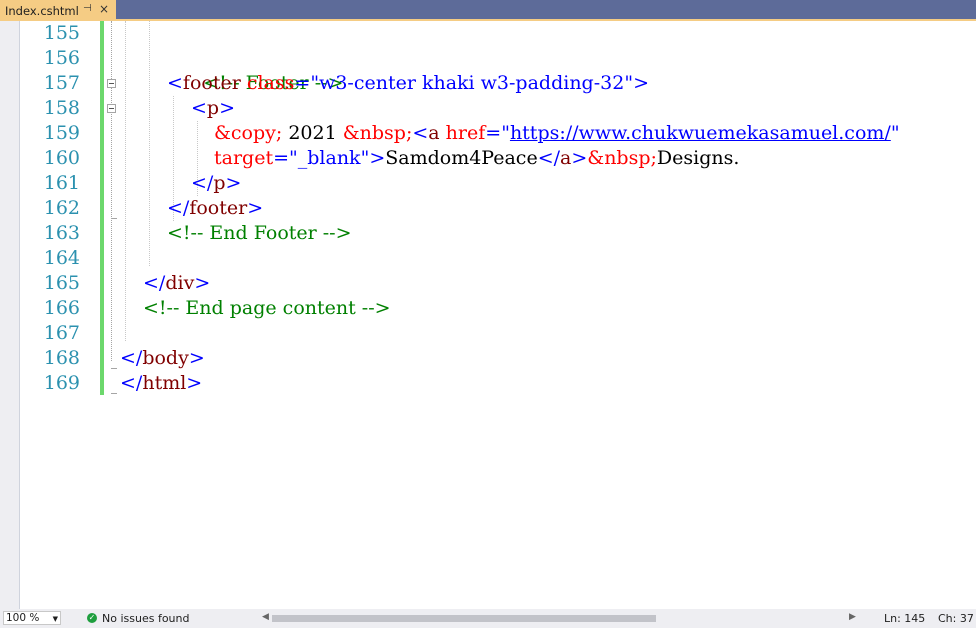 This screenshot has height=628, width=976. What do you see at coordinates (267, 83) in the screenshot?
I see `attribute-token: class` at bounding box center [267, 83].